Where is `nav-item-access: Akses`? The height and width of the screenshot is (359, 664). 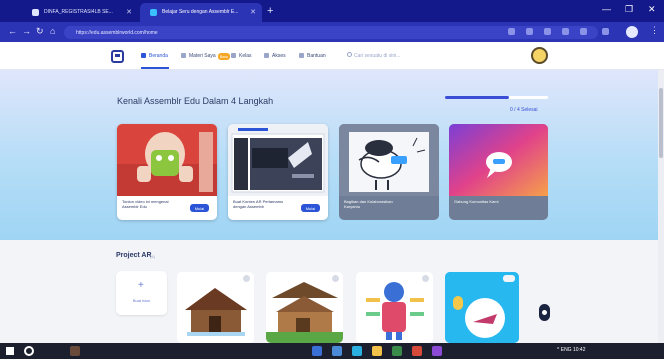 nav-item-access: Akses is located at coordinates (275, 56).